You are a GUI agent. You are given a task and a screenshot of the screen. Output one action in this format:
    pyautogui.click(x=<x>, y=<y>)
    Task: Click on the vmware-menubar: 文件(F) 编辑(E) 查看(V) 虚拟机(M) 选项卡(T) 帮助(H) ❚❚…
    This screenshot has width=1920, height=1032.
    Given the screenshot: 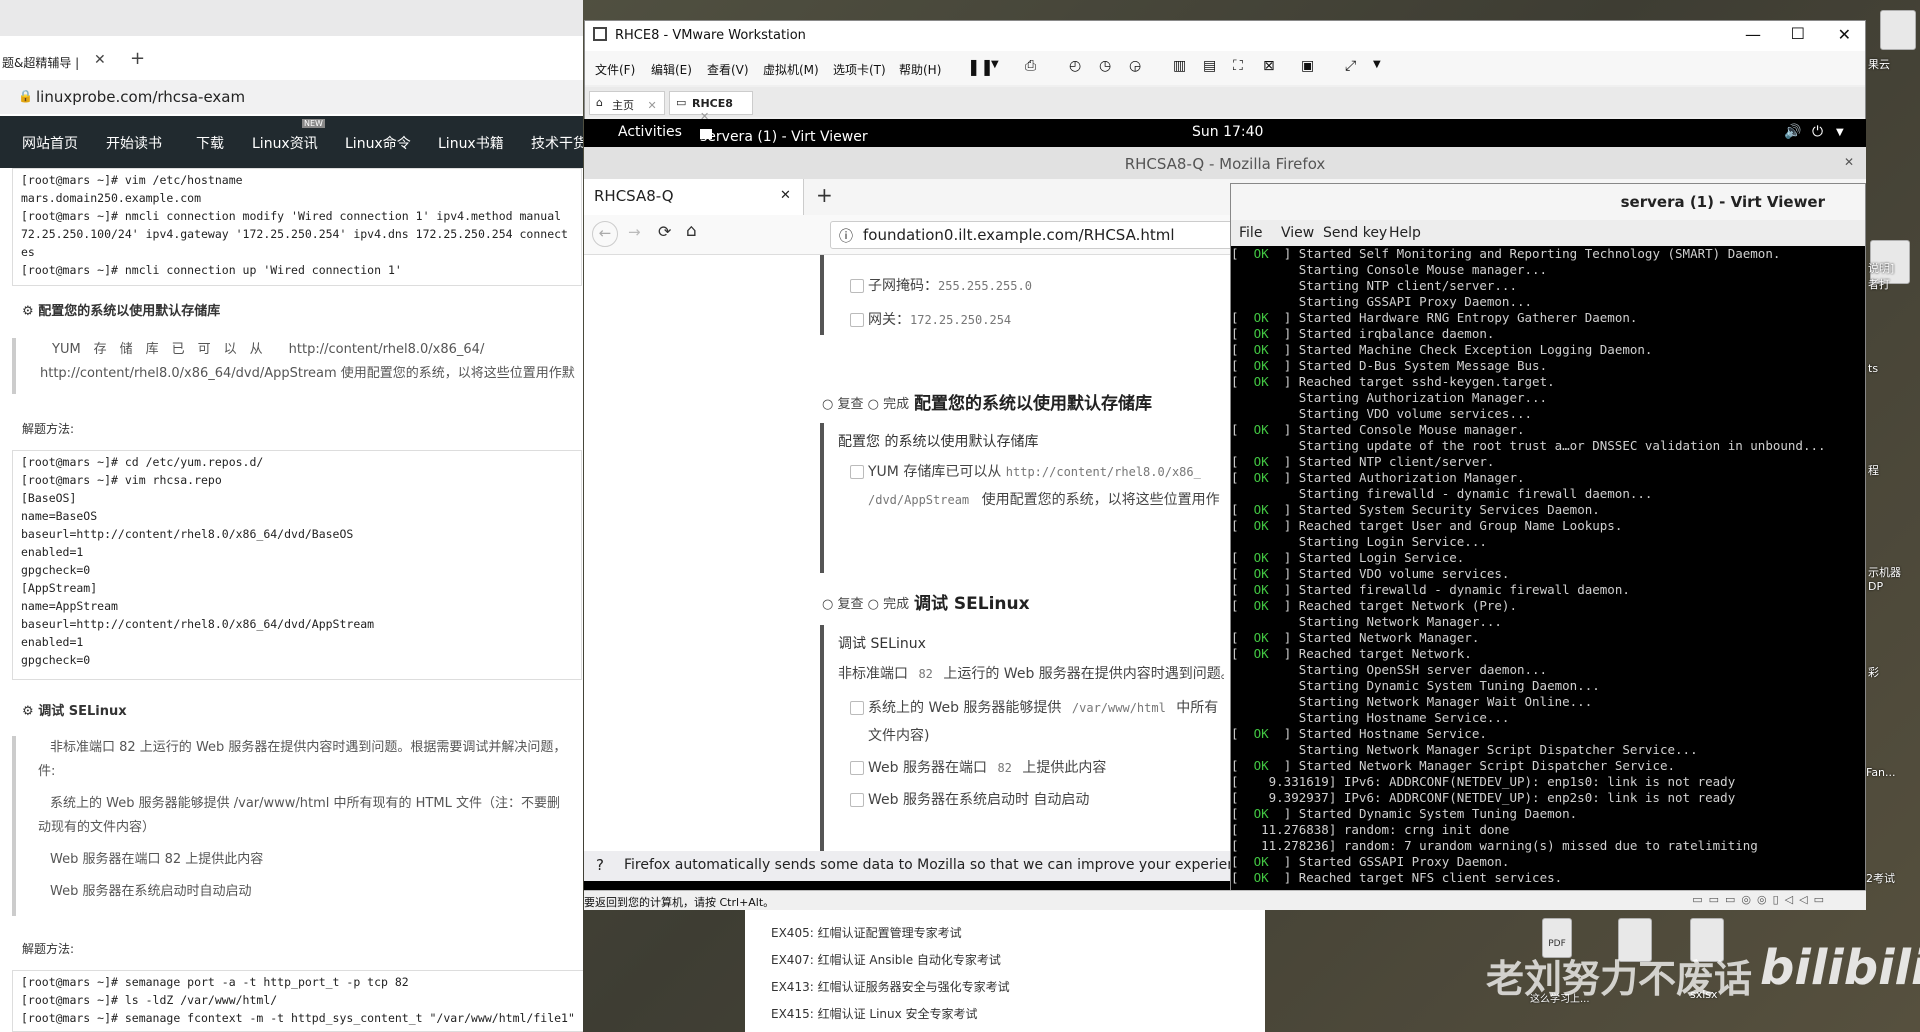 What is the action you would take?
    pyautogui.click(x=1225, y=68)
    